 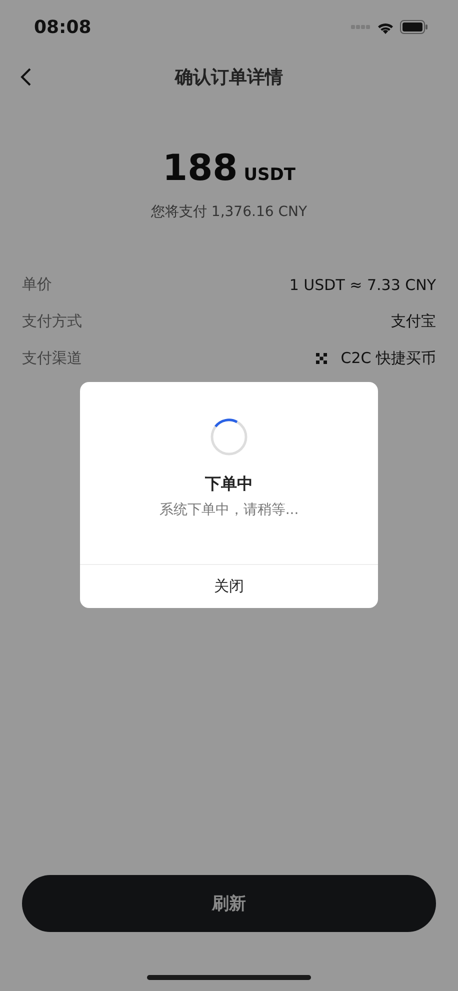 I want to click on back-icon, so click(x=26, y=77).